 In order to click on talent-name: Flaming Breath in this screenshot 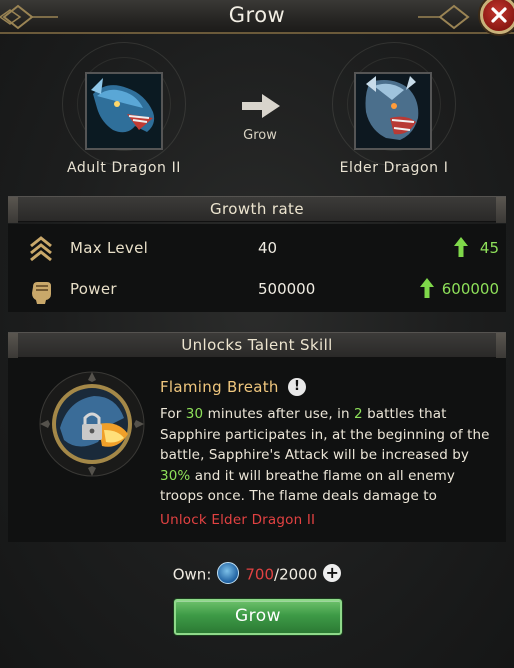, I will do `click(219, 387)`.